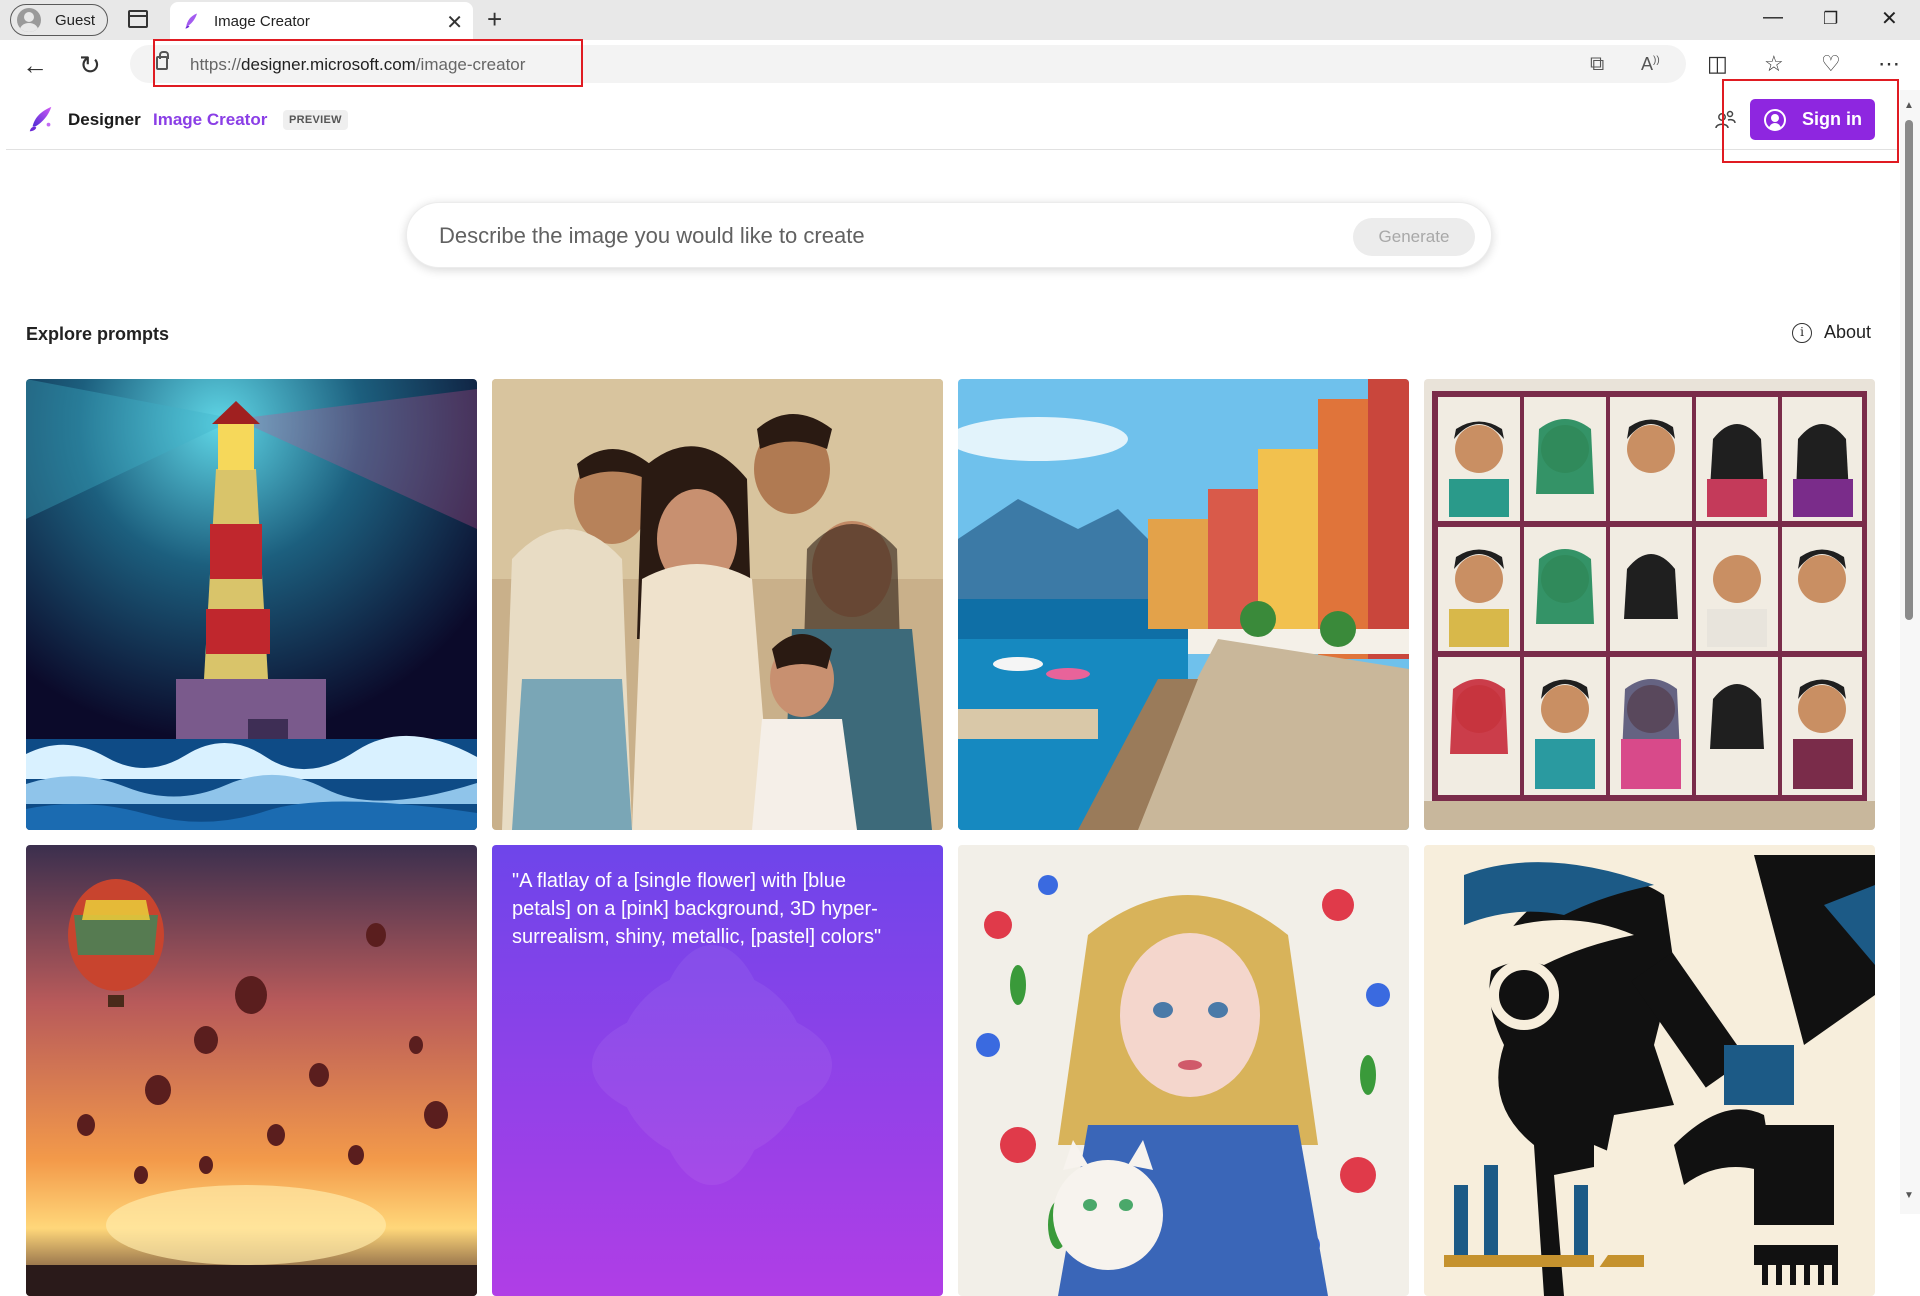 The width and height of the screenshot is (1920, 1296). What do you see at coordinates (138, 19) in the screenshot?
I see `tab-actions-icon` at bounding box center [138, 19].